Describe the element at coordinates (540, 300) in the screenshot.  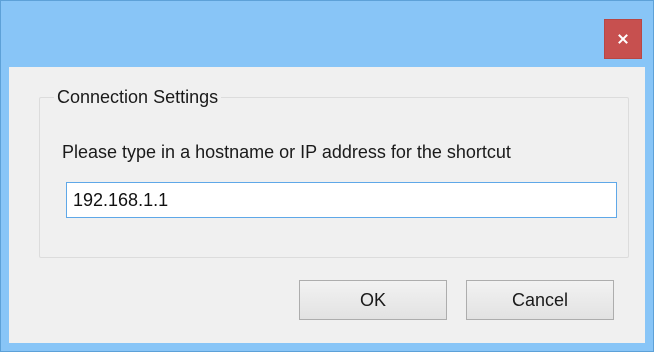
I see `cancel-button: Cancel` at that location.